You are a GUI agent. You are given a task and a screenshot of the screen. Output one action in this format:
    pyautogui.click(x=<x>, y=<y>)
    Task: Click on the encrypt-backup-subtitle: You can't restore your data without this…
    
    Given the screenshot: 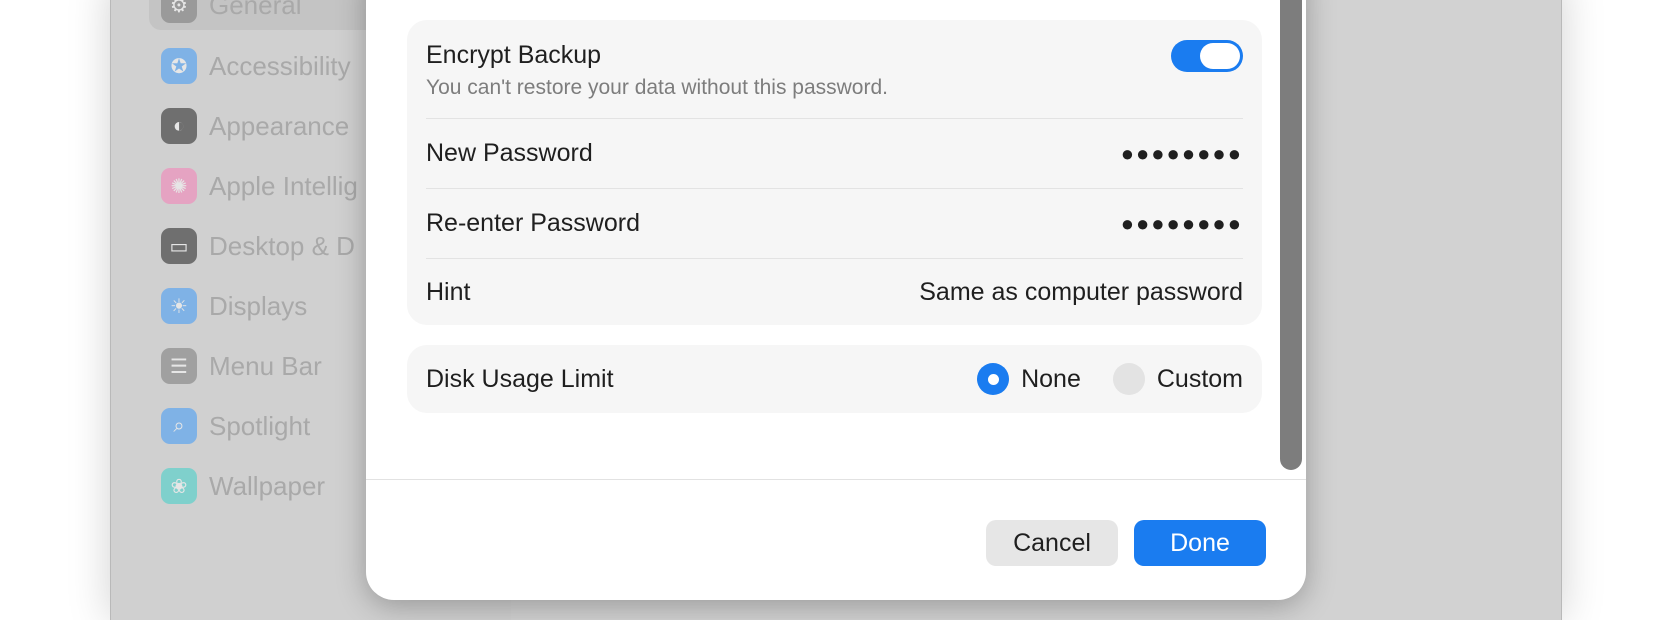 What is the action you would take?
    pyautogui.click(x=657, y=87)
    